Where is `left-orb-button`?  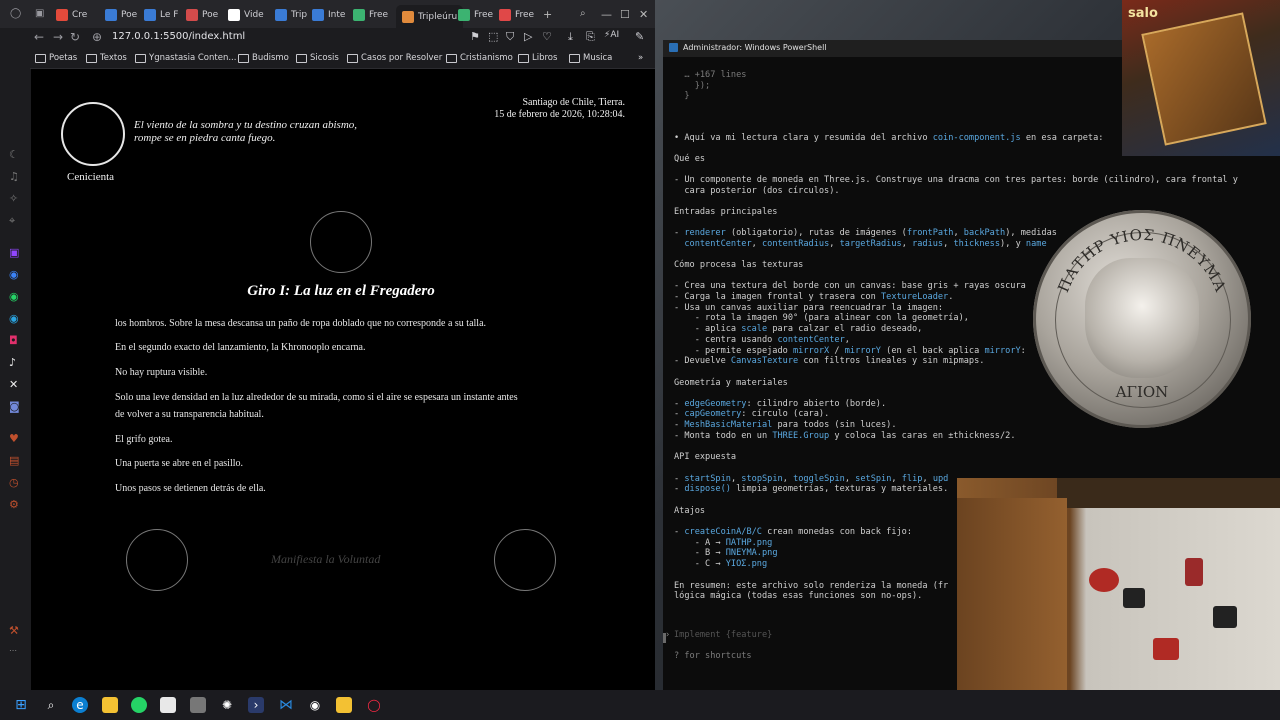
left-orb-button is located at coordinates (157, 560).